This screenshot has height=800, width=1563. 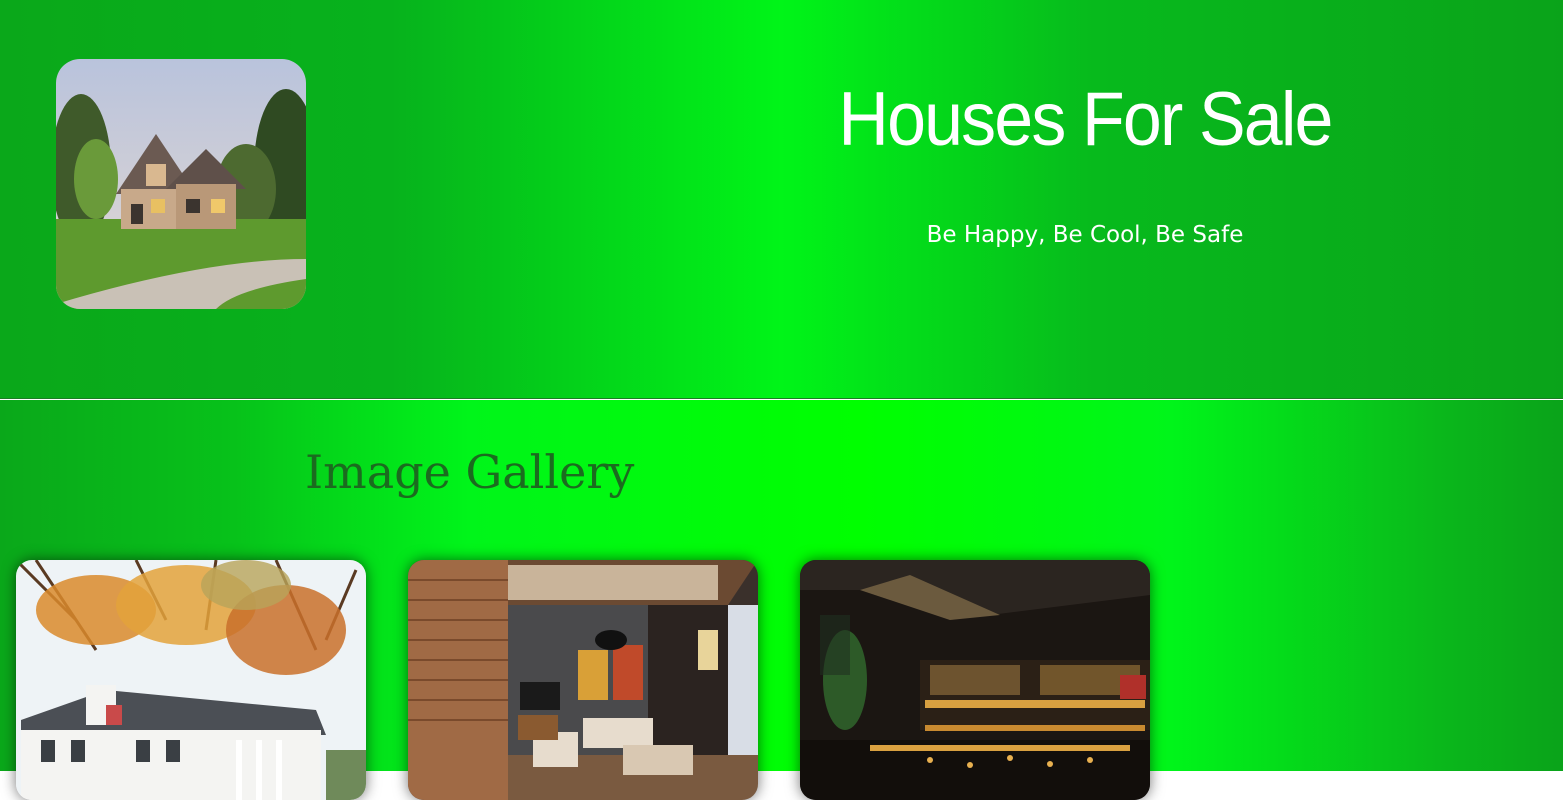 What do you see at coordinates (1085, 235) in the screenshot?
I see `tagline: Be Happy, Be Cool, Be Safe` at bounding box center [1085, 235].